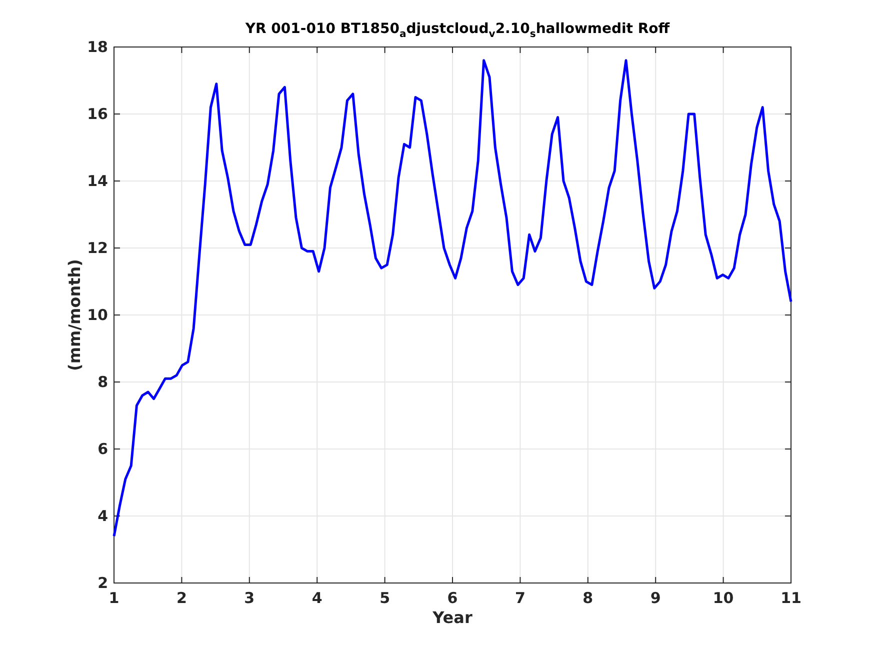 The height and width of the screenshot is (656, 875). What do you see at coordinates (74, 315) in the screenshot?
I see `axis-label: (mm/month)` at bounding box center [74, 315].